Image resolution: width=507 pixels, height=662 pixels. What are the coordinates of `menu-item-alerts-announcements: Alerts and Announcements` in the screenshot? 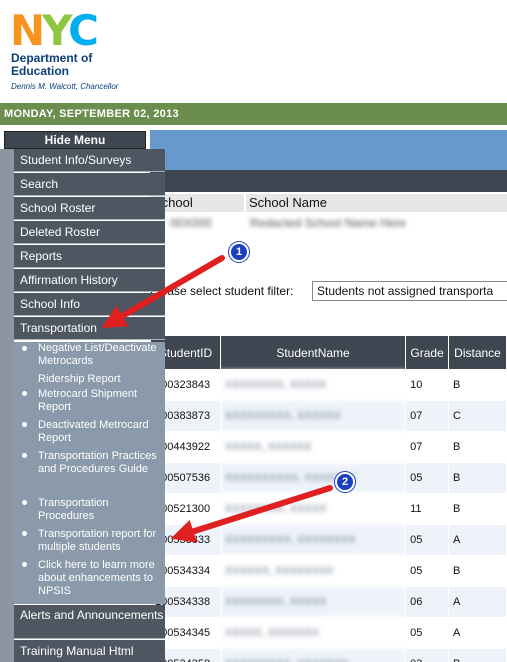 It's located at (89, 622).